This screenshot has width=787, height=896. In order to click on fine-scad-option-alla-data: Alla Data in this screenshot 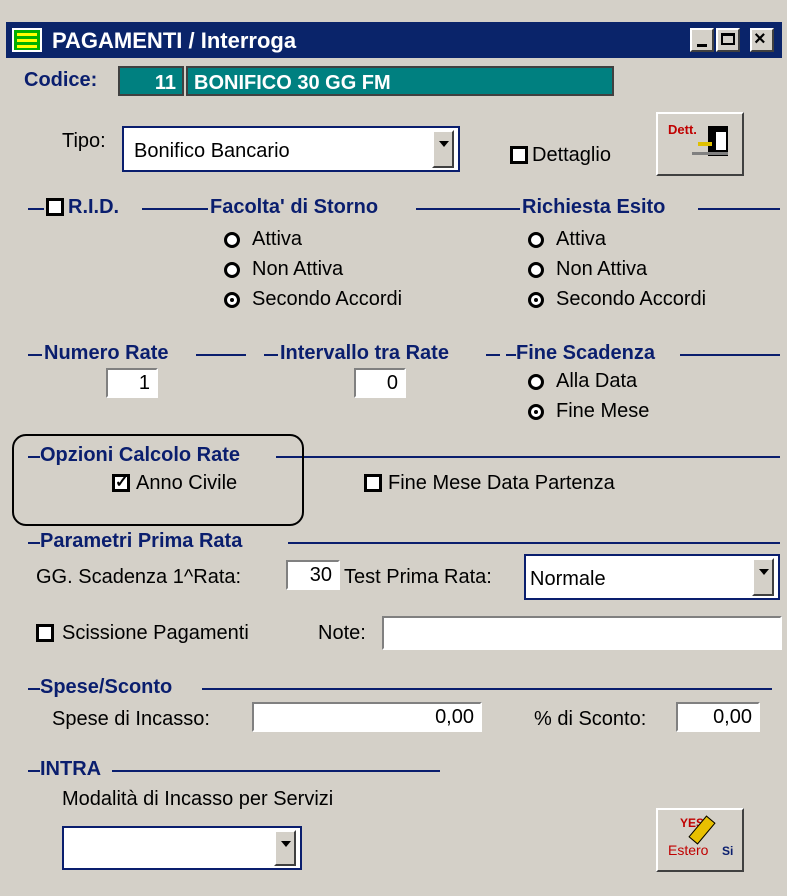, I will do `click(597, 381)`.